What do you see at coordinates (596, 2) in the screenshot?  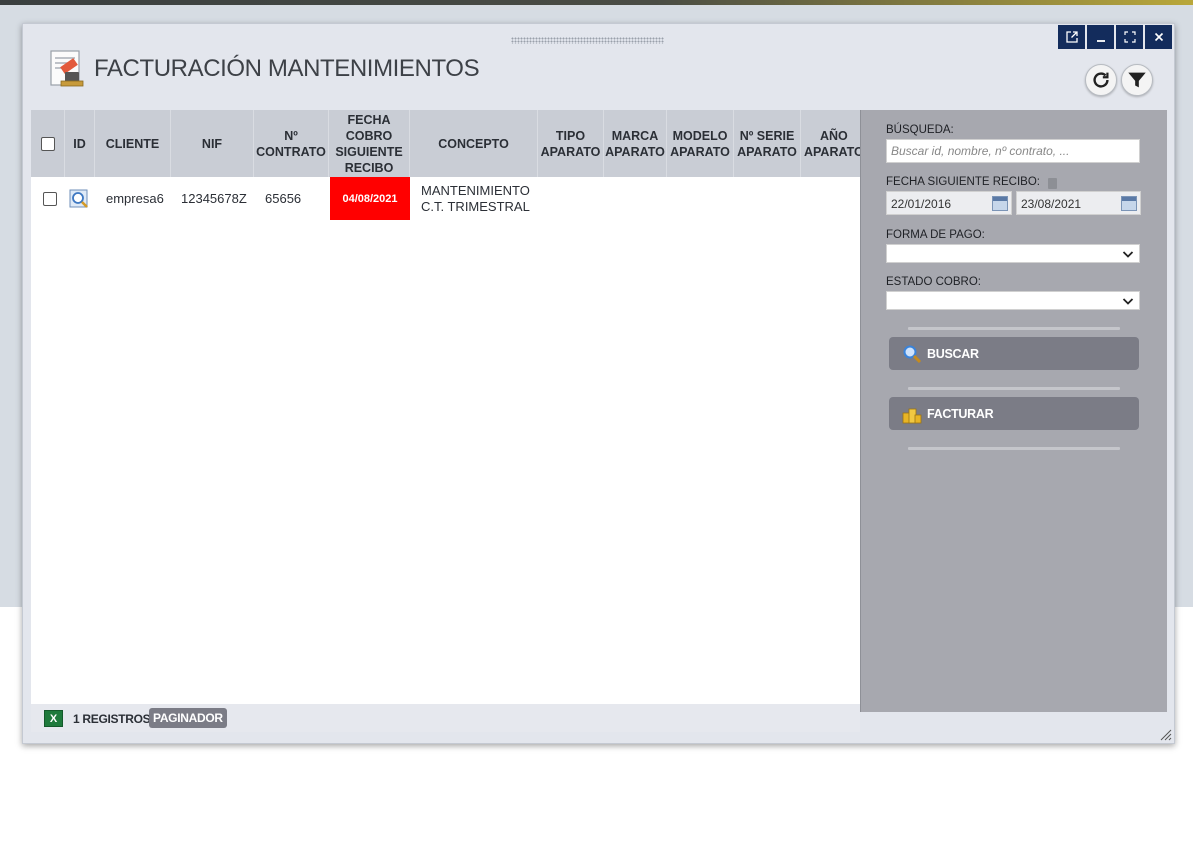 I see `top-stripe` at bounding box center [596, 2].